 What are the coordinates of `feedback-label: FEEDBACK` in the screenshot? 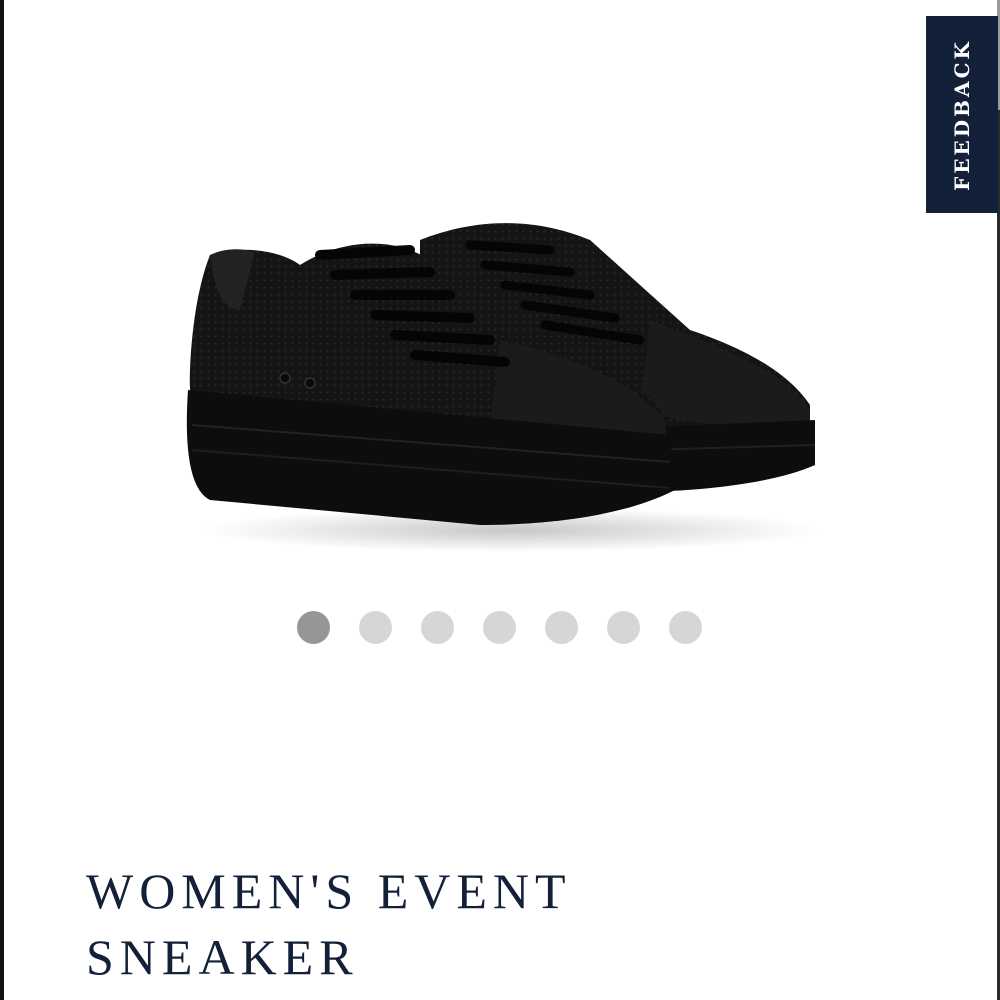 It's located at (962, 114).